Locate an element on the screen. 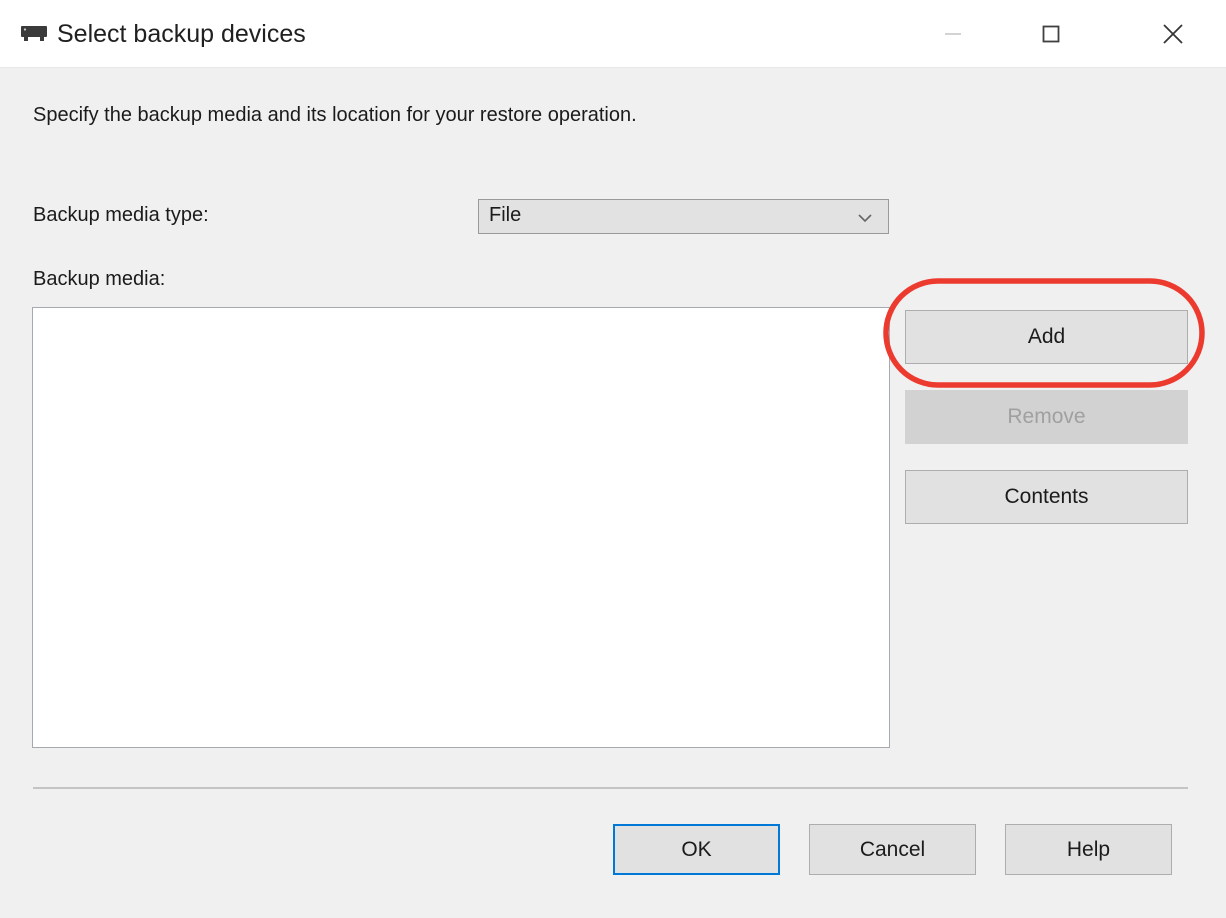  server-device-icon is located at coordinates (34, 34).